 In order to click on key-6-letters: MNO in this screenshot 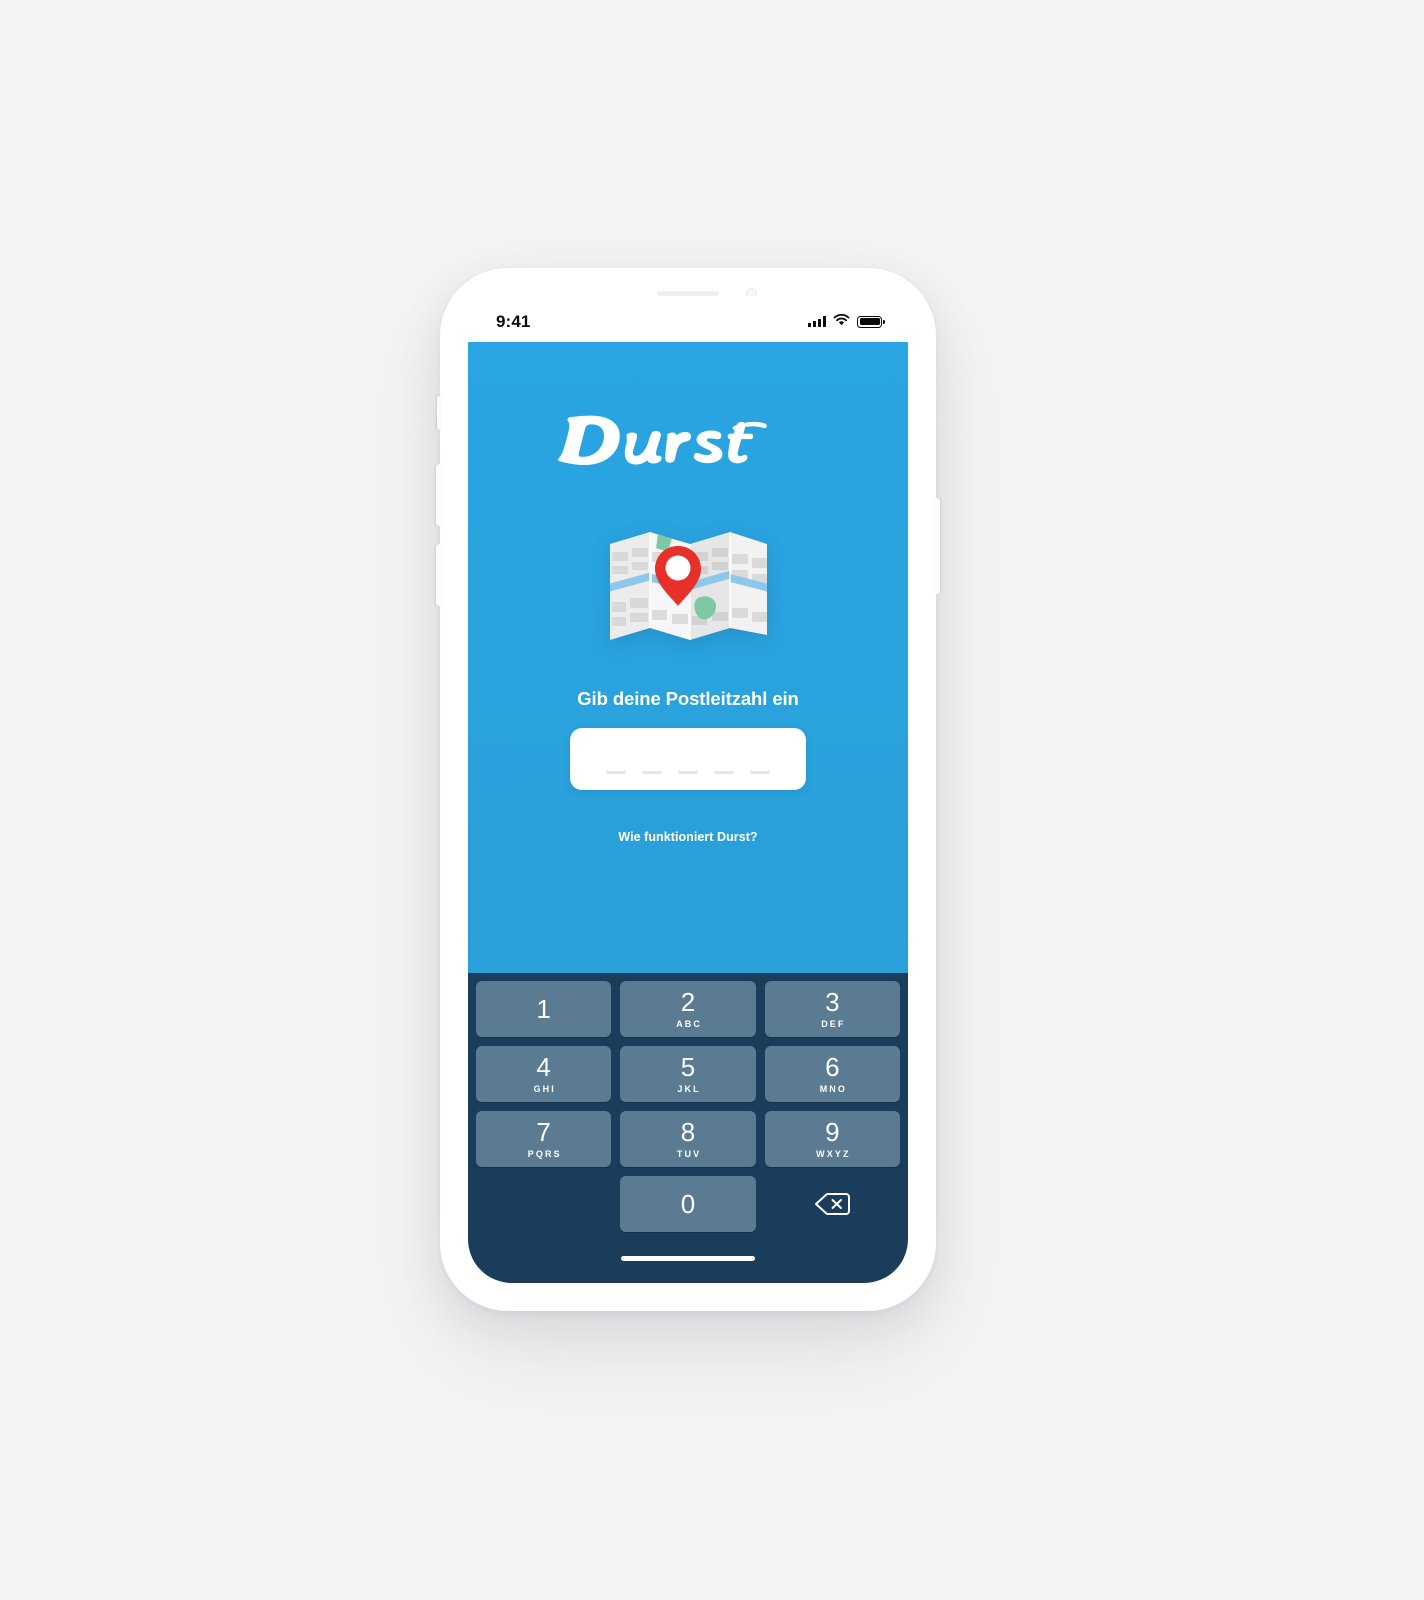, I will do `click(833, 1089)`.